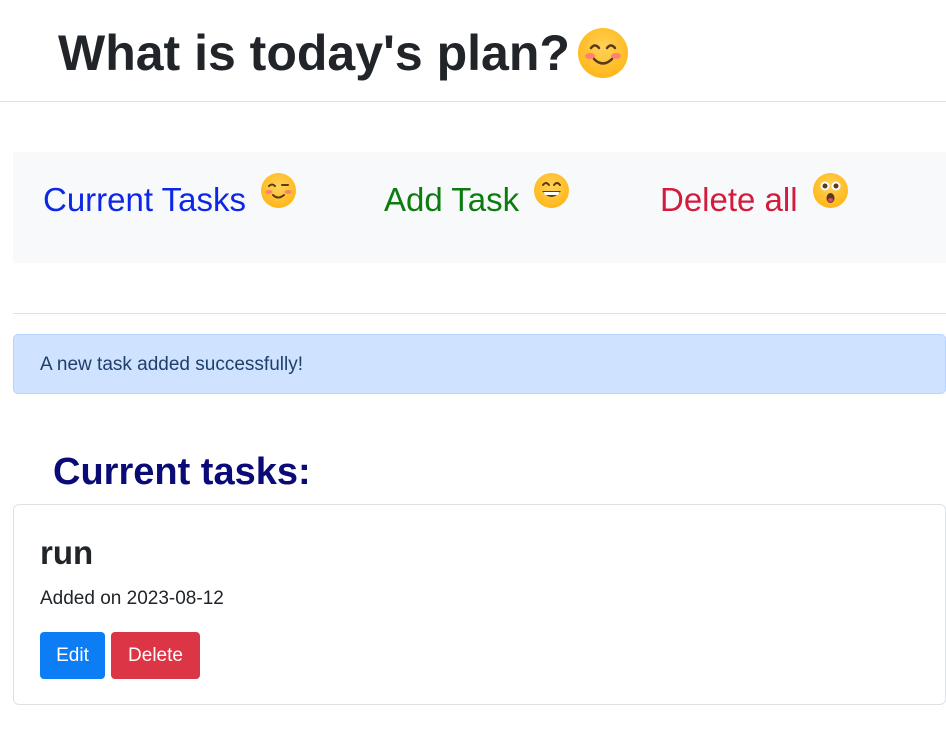 Image resolution: width=946 pixels, height=736 pixels. What do you see at coordinates (479, 364) in the screenshot?
I see `success-alert: A new task added successfully!` at bounding box center [479, 364].